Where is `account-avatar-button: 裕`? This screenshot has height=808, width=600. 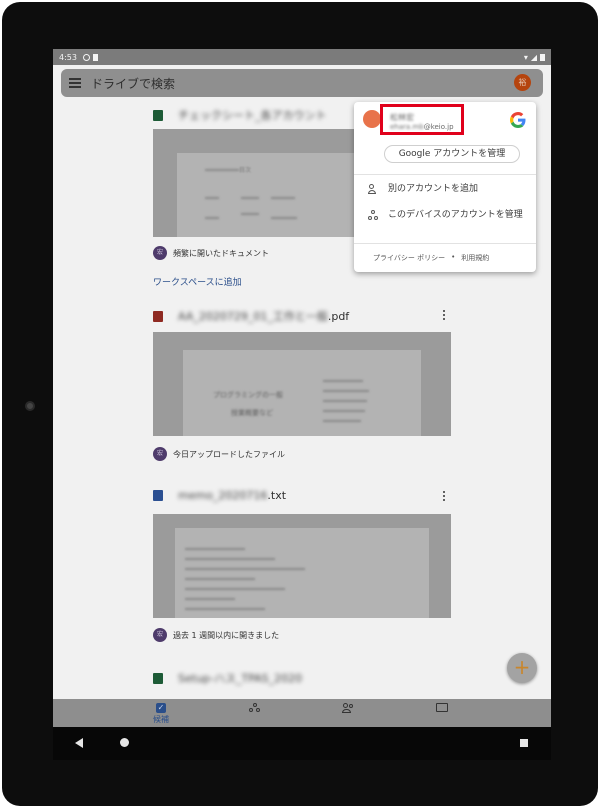
account-avatar-button: 裕 is located at coordinates (522, 82).